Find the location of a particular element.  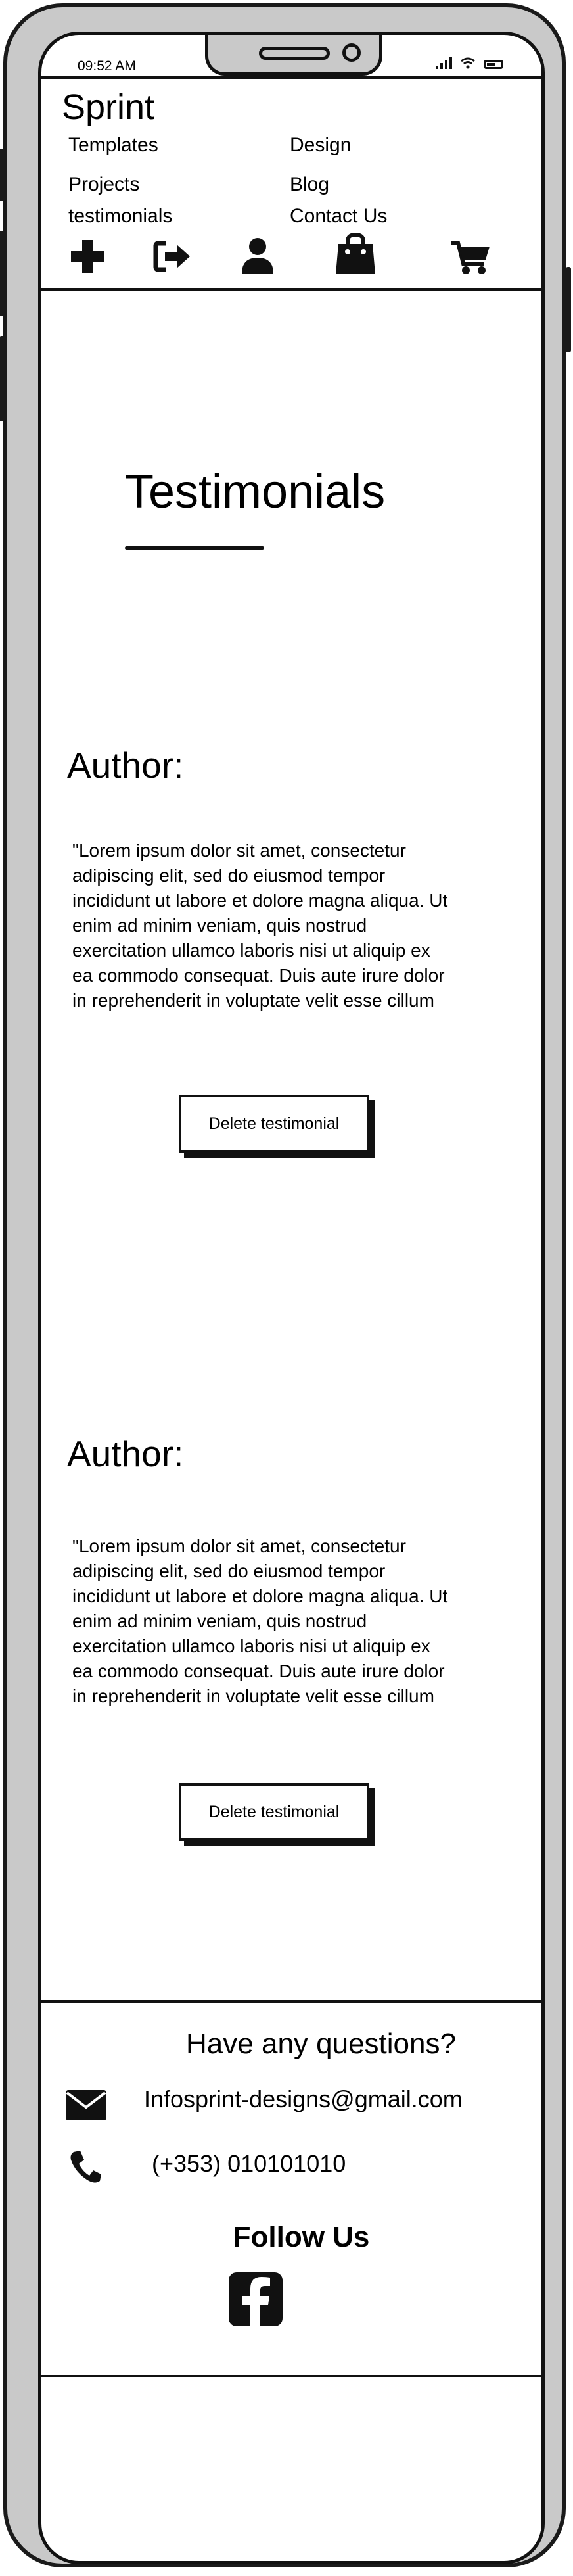

speaker is located at coordinates (294, 54).